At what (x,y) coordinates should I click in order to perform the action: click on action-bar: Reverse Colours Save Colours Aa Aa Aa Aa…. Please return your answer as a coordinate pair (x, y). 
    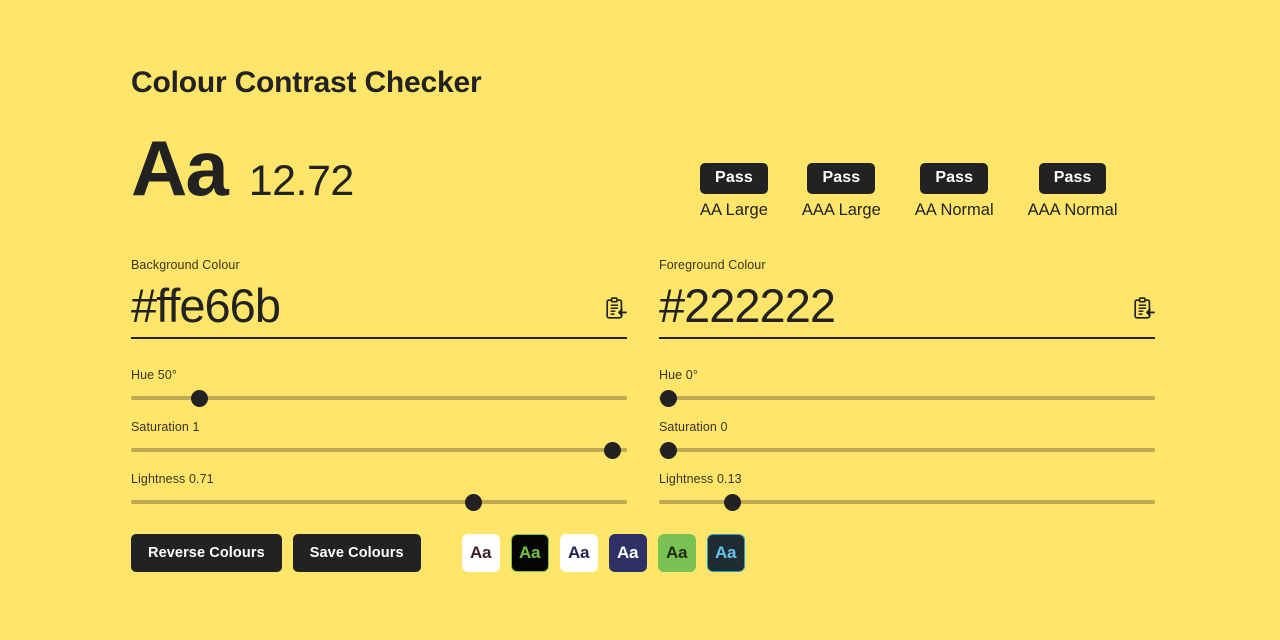
    Looking at the image, I should click on (438, 553).